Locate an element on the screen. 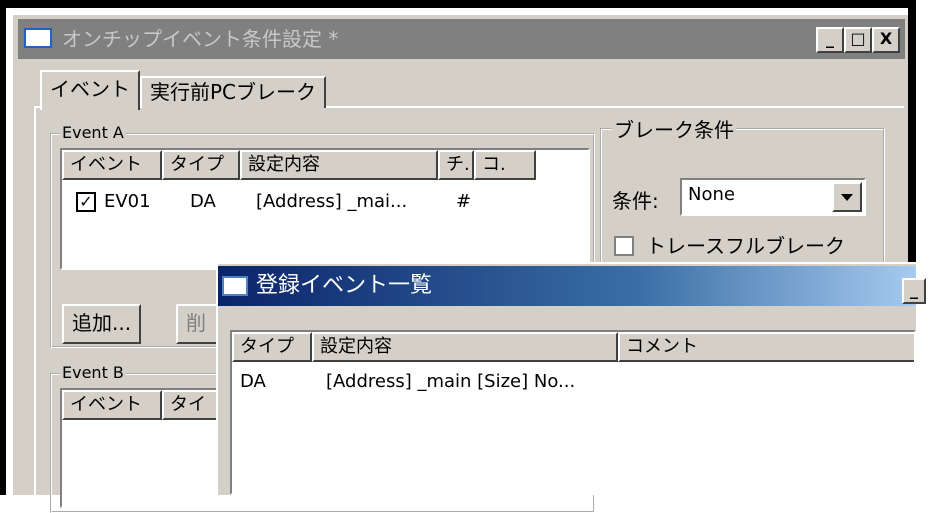  window-app-icon is located at coordinates (38, 38).